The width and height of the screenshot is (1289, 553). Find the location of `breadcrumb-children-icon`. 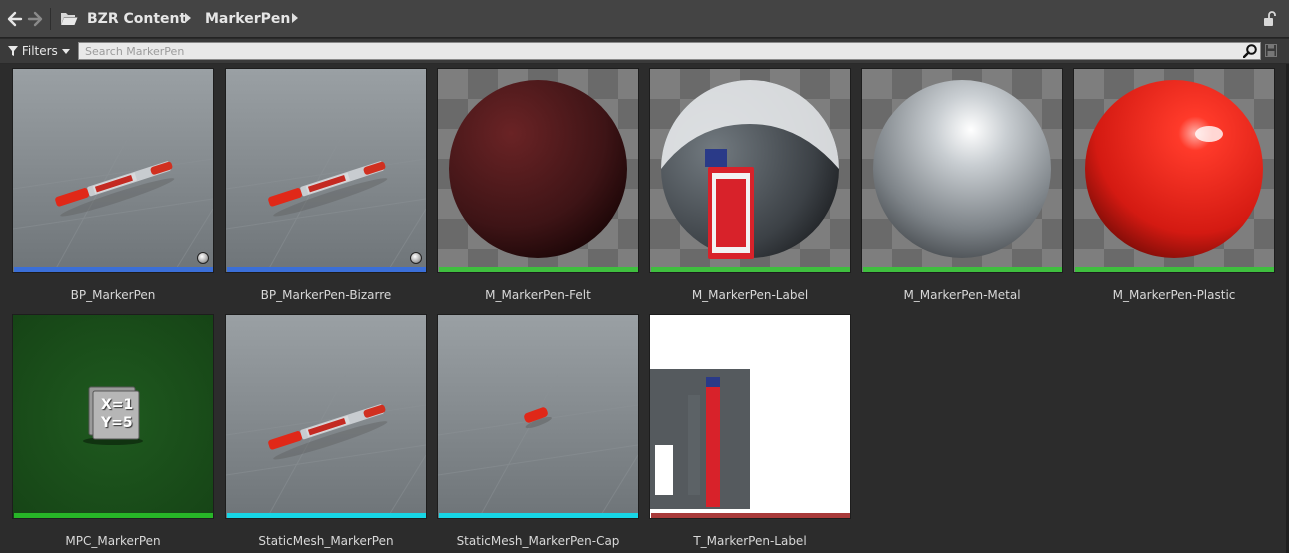

breadcrumb-children-icon is located at coordinates (295, 18).